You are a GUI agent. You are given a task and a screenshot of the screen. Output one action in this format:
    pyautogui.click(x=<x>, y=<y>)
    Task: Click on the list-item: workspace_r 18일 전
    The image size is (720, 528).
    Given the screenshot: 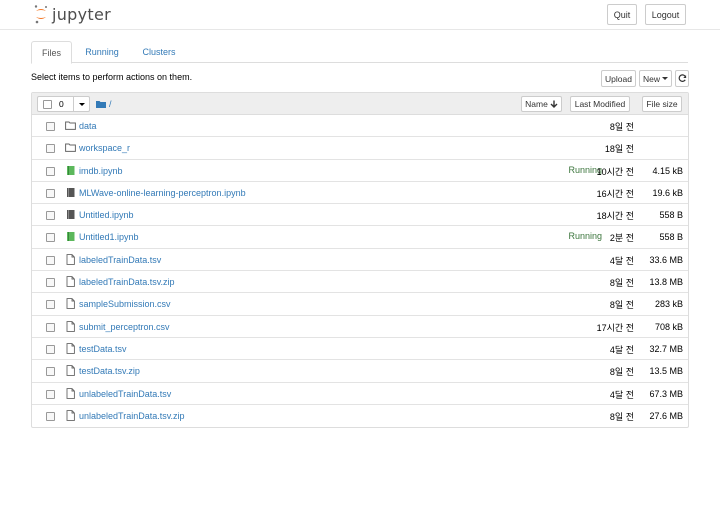 What is the action you would take?
    pyautogui.click(x=360, y=148)
    